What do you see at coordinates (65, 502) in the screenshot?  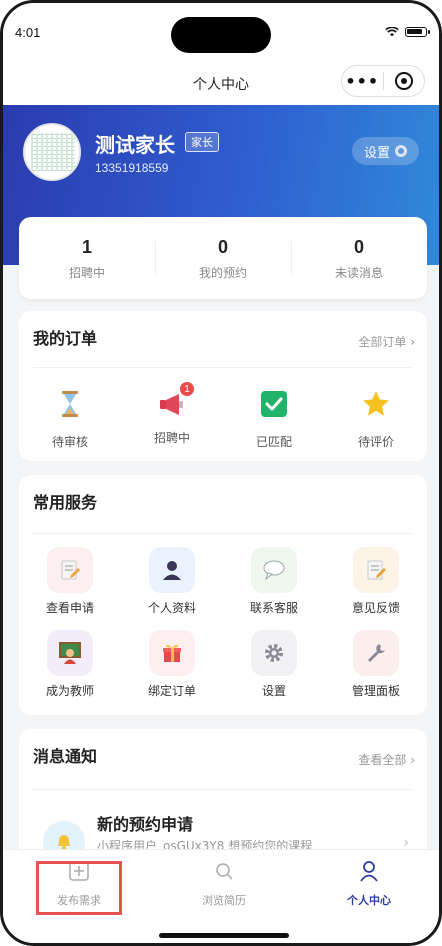 I see `services-title: 常用服务` at bounding box center [65, 502].